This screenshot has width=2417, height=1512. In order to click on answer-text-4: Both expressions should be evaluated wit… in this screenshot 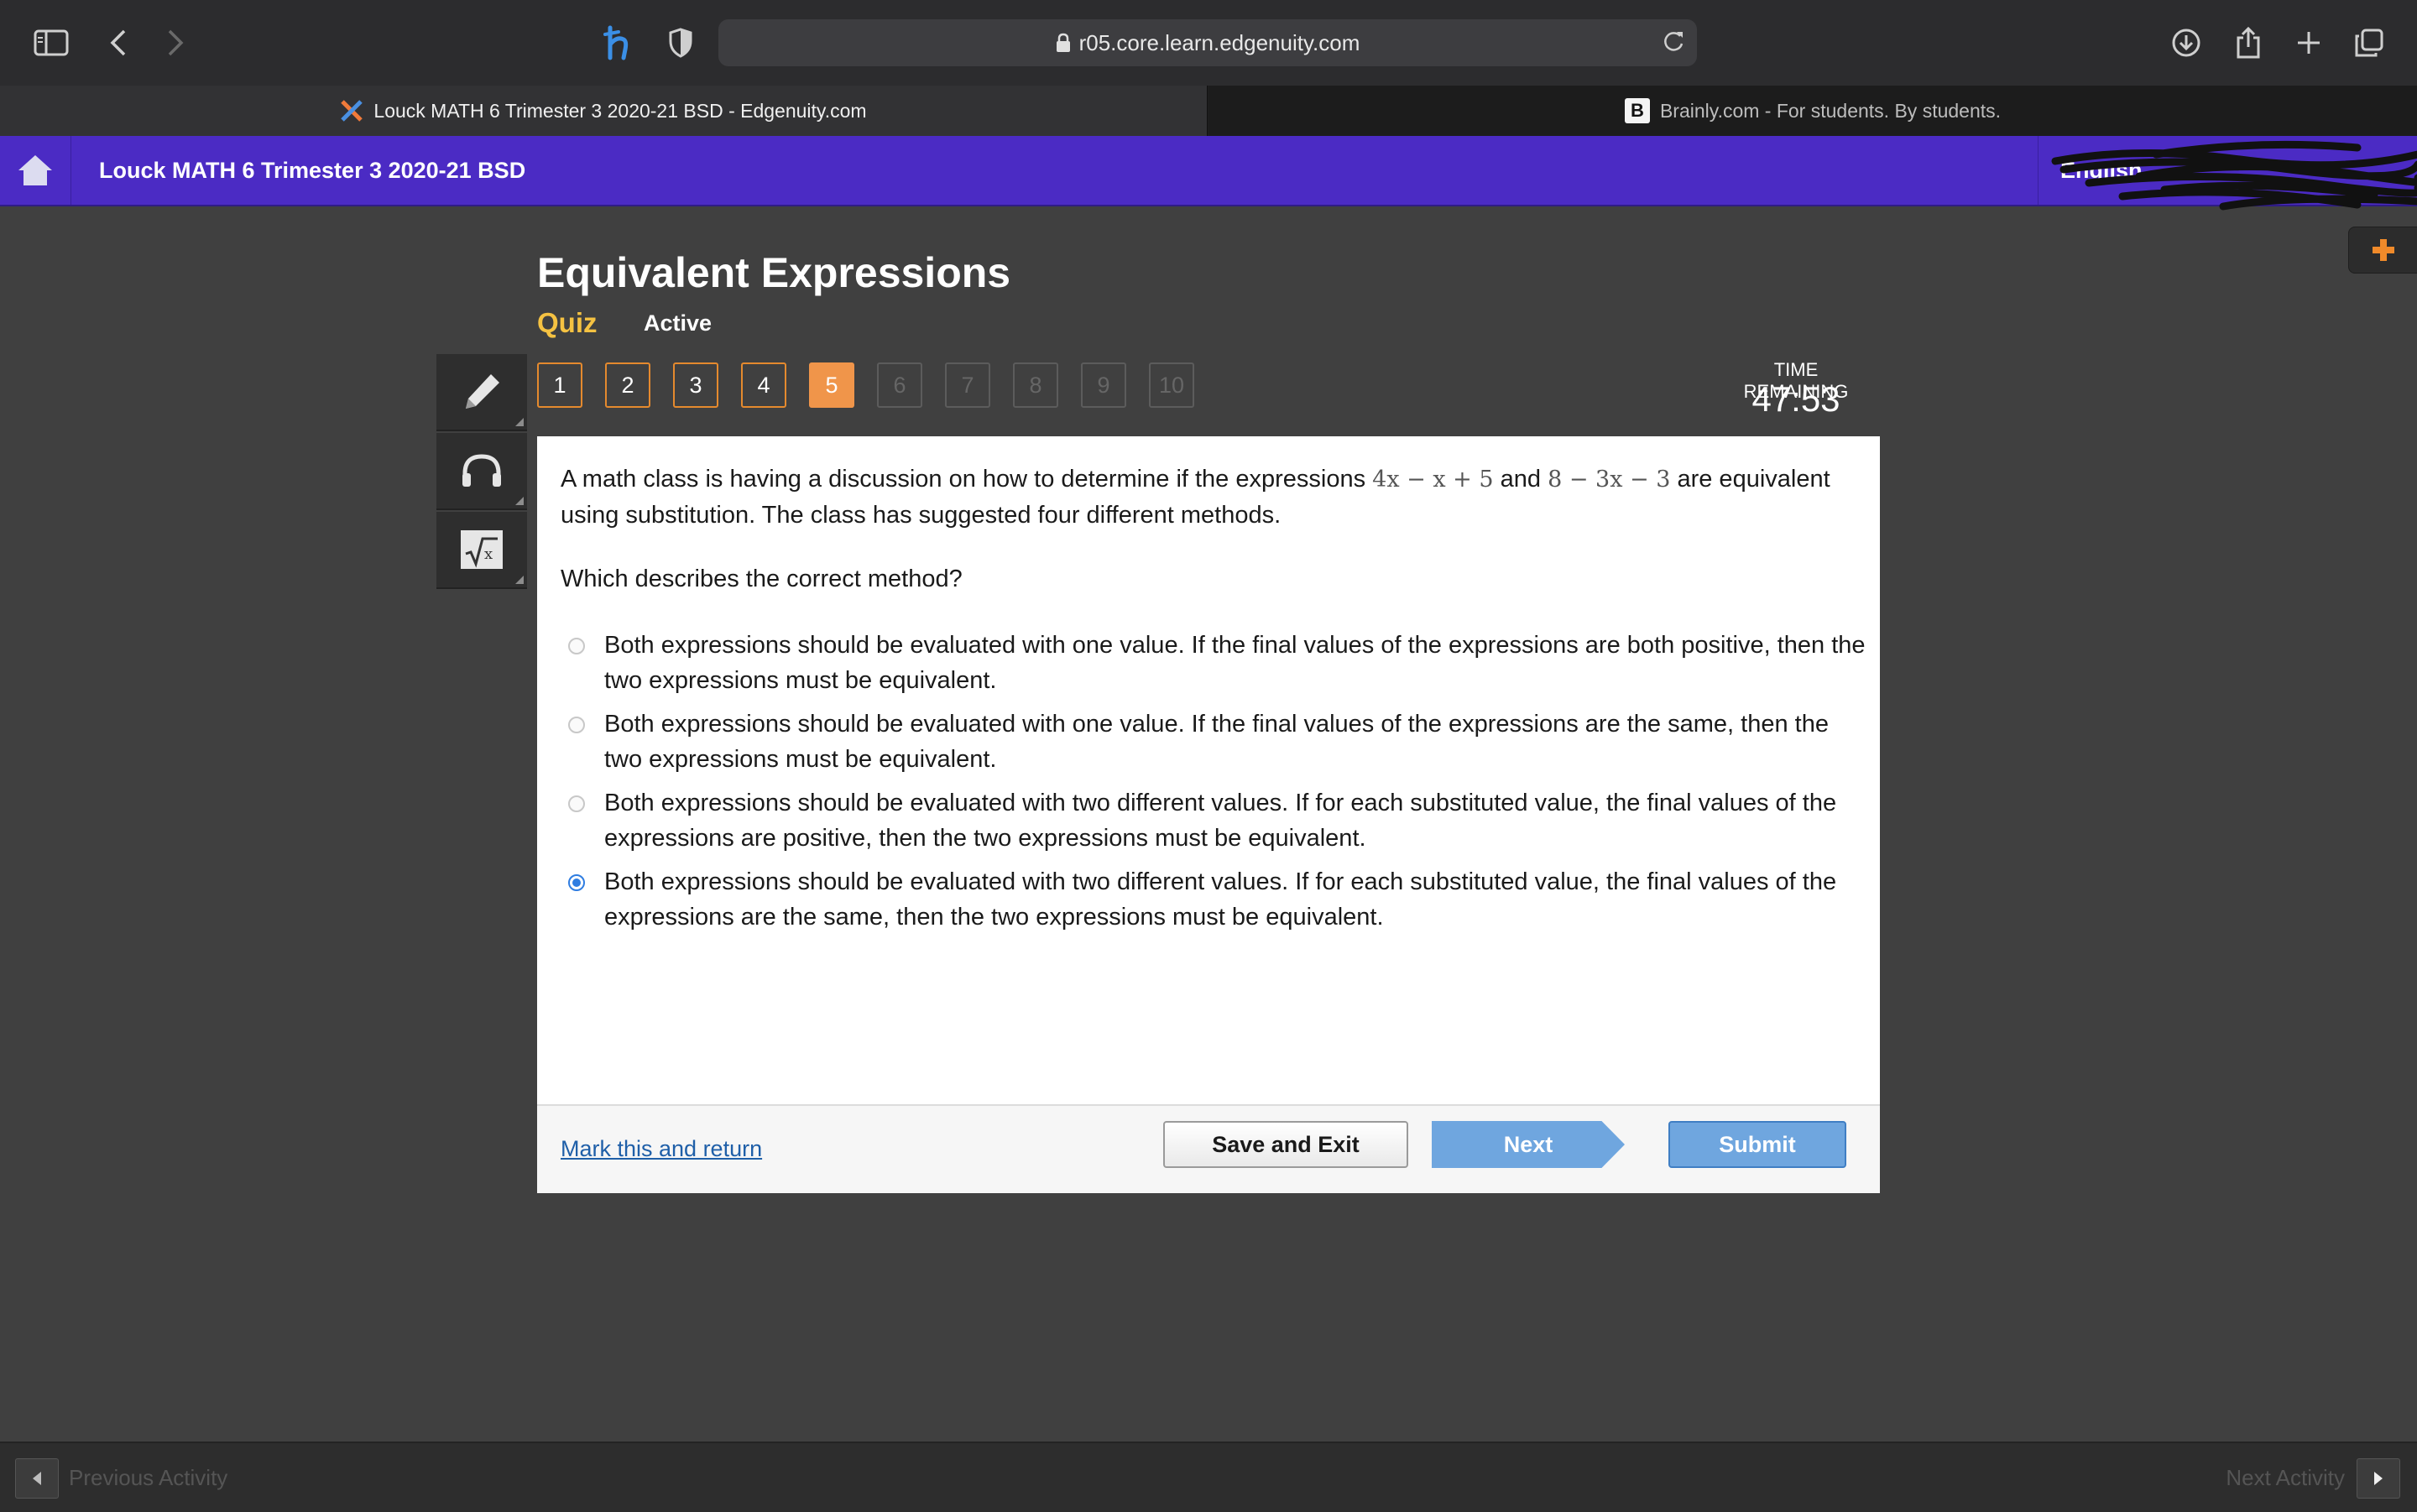, I will do `click(1220, 900)`.